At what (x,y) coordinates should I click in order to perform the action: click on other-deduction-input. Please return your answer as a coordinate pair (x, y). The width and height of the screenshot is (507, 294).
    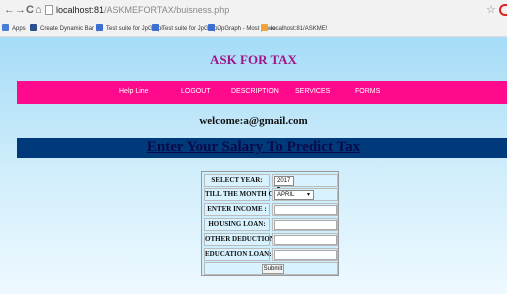
    Looking at the image, I should click on (305, 240).